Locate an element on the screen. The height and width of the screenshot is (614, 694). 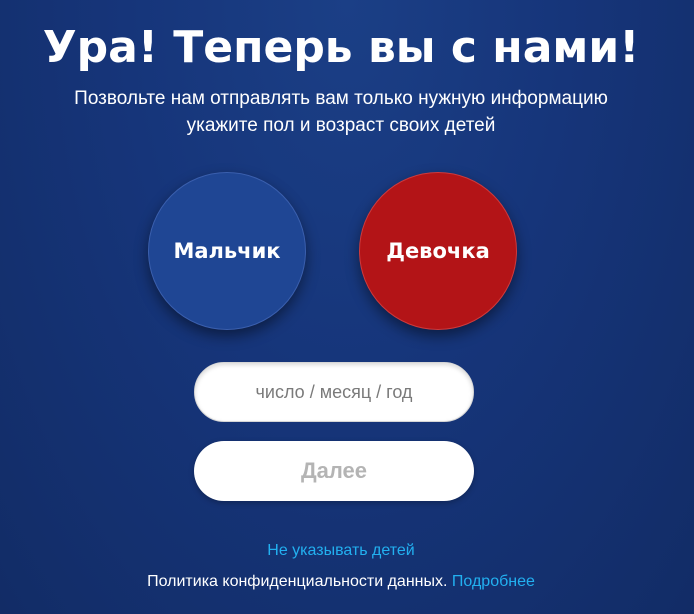
skip-children-link: Не указывать детей is located at coordinates (341, 551).